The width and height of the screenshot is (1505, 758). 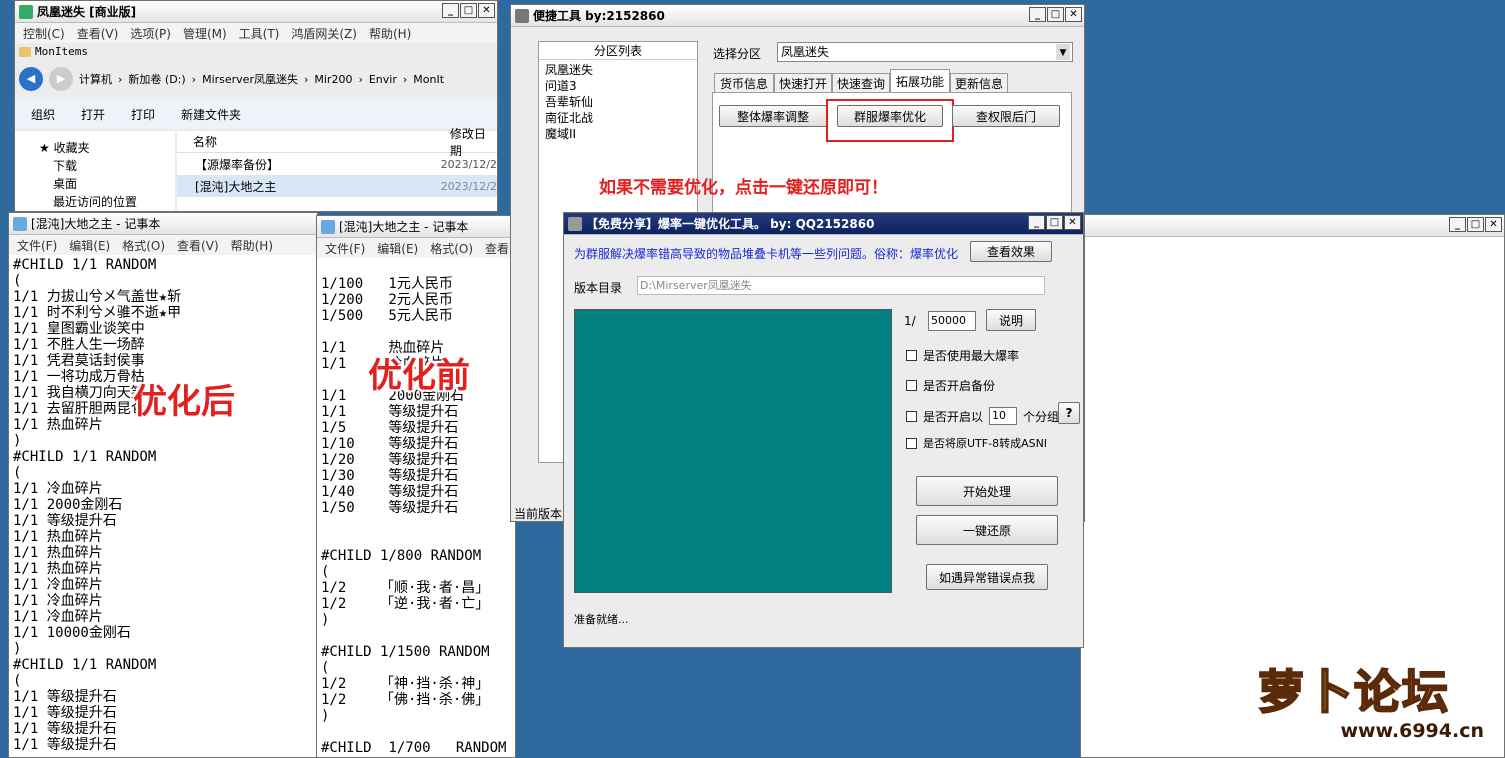 I want to click on overall-rate-button: 整体爆率调整, so click(x=773, y=116).